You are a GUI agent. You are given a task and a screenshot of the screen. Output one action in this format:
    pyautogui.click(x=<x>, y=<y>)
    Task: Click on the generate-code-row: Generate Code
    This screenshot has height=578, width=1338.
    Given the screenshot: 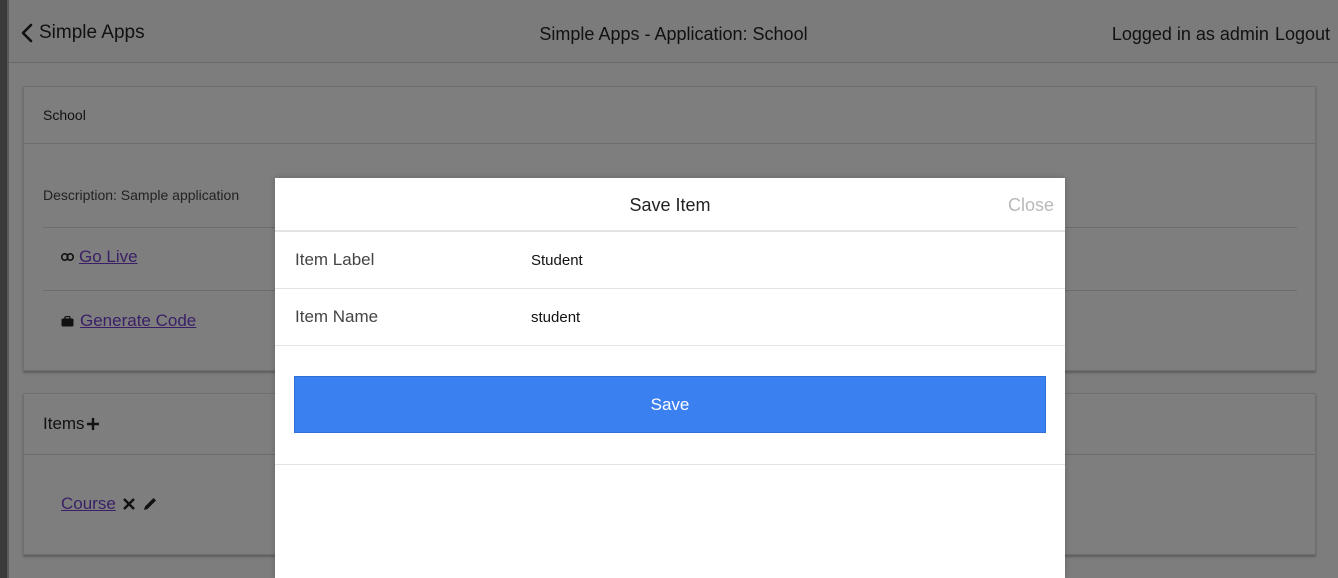 What is the action you would take?
    pyautogui.click(x=128, y=321)
    